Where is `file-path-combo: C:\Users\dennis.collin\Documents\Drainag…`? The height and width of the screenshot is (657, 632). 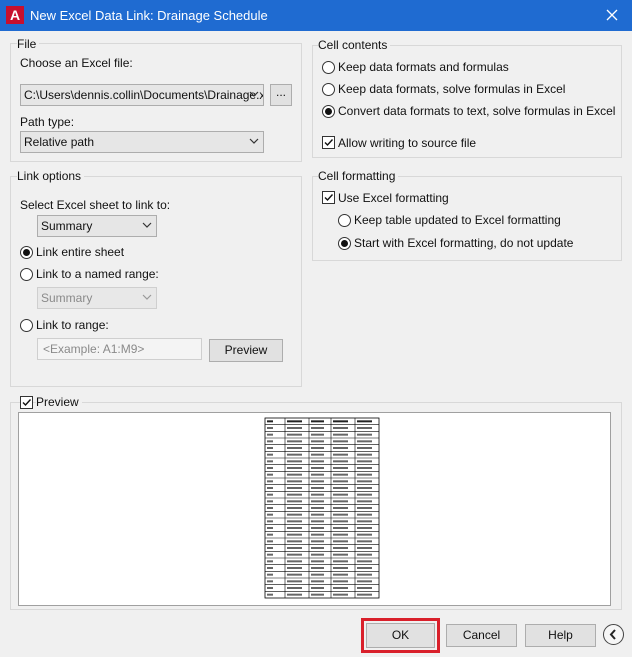 file-path-combo: C:\Users\dennis.collin\Documents\Drainag… is located at coordinates (142, 95).